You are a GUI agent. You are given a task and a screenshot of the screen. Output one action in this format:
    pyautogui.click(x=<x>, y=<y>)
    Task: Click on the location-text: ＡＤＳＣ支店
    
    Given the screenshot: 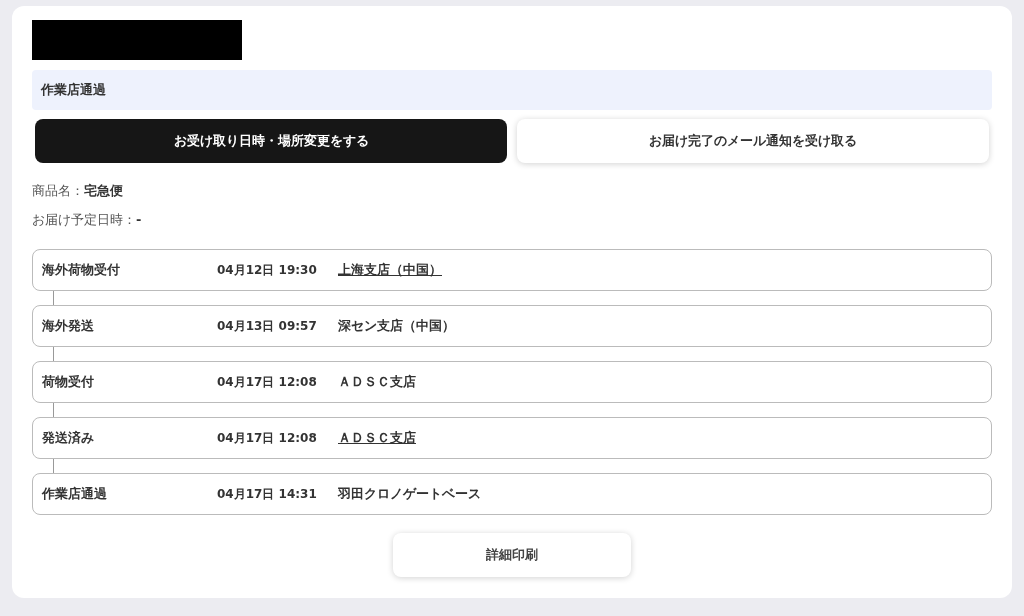 What is the action you would take?
    pyautogui.click(x=377, y=382)
    